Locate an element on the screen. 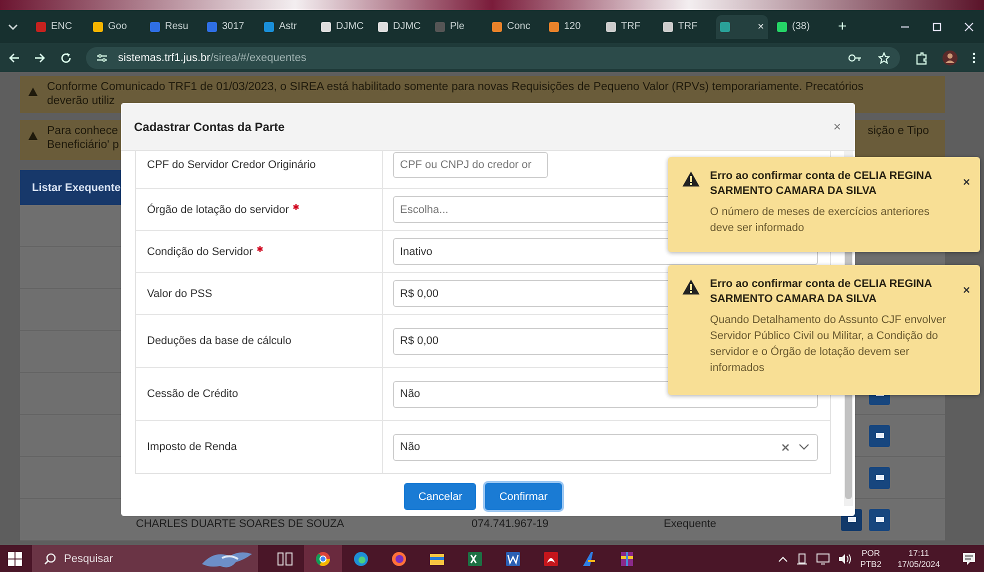 The height and width of the screenshot is (572, 984). task-view-icon is located at coordinates (285, 558).